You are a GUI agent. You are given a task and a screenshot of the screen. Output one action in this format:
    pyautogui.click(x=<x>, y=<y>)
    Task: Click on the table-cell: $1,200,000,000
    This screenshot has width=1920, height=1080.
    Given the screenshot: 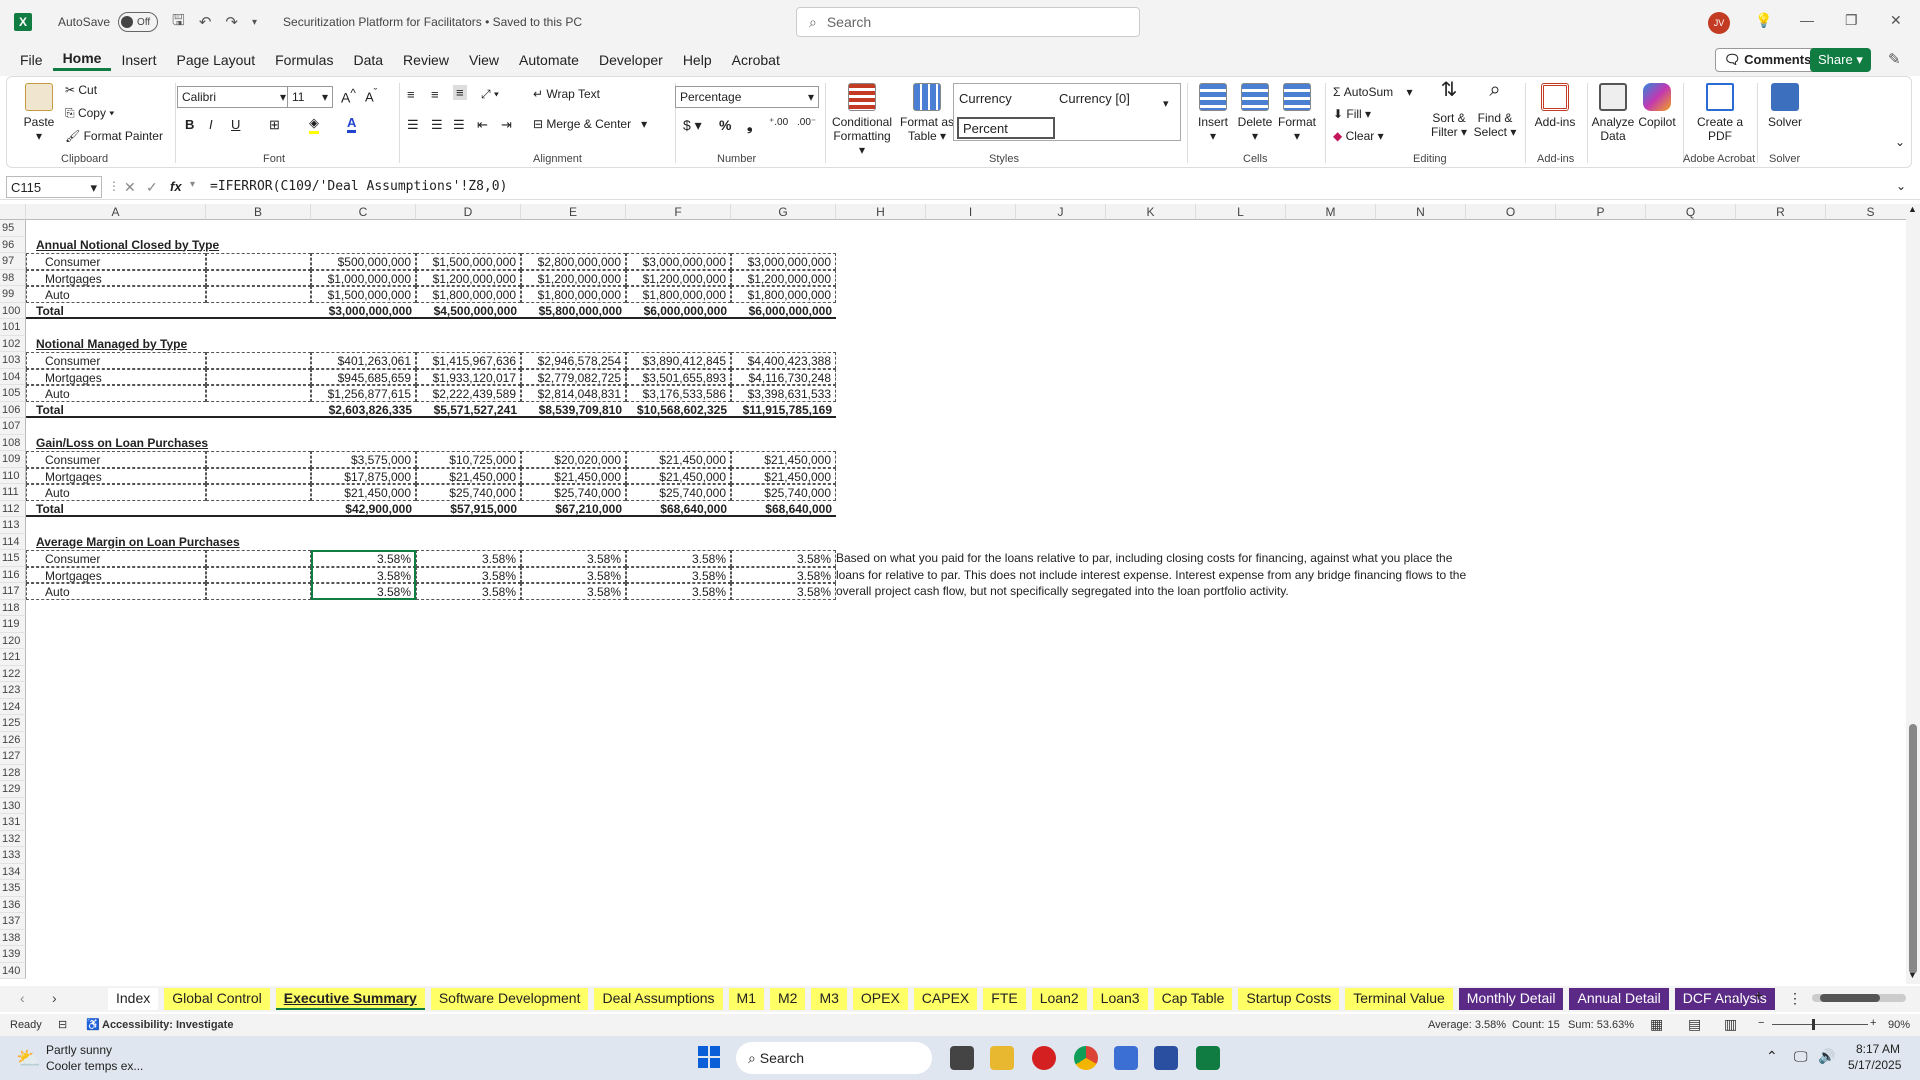 What is the action you would take?
    pyautogui.click(x=678, y=277)
    